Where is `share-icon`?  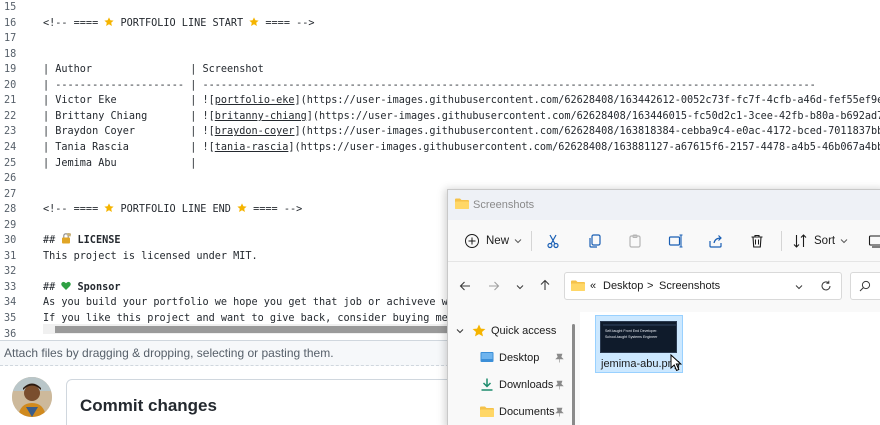 share-icon is located at coordinates (715, 241).